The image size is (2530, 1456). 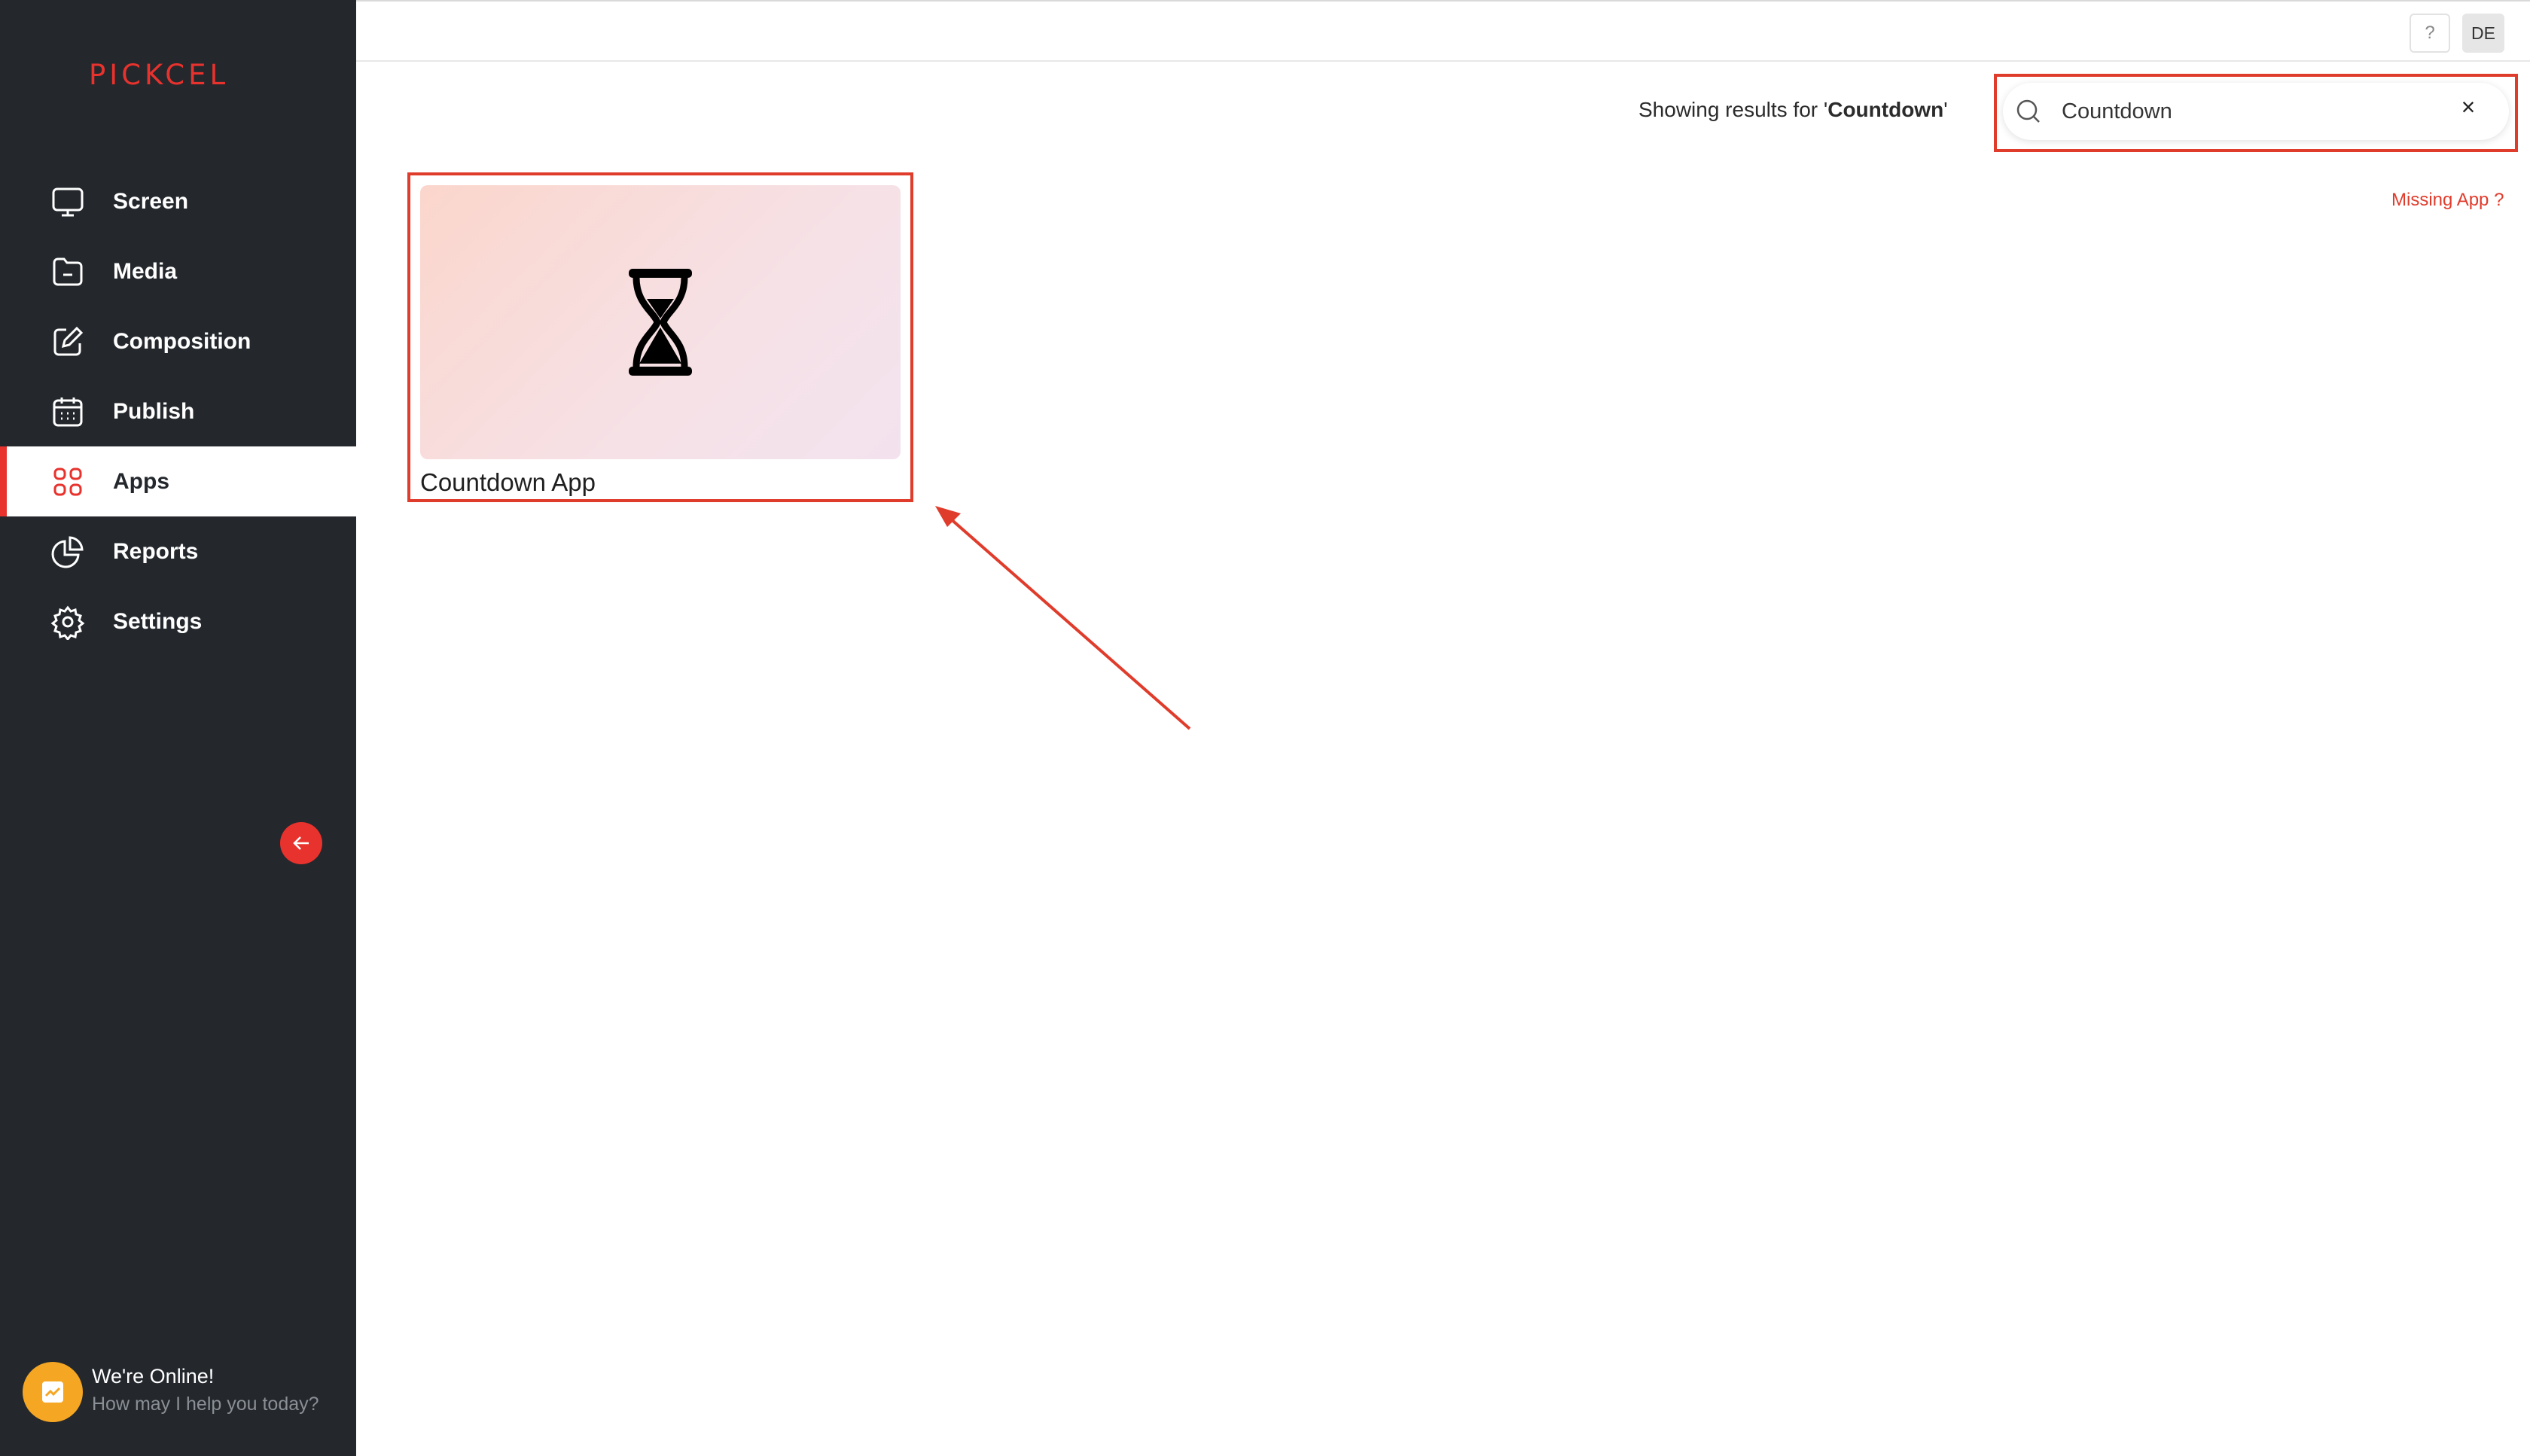 What do you see at coordinates (153, 1376) in the screenshot?
I see `chat-title: We're Online!` at bounding box center [153, 1376].